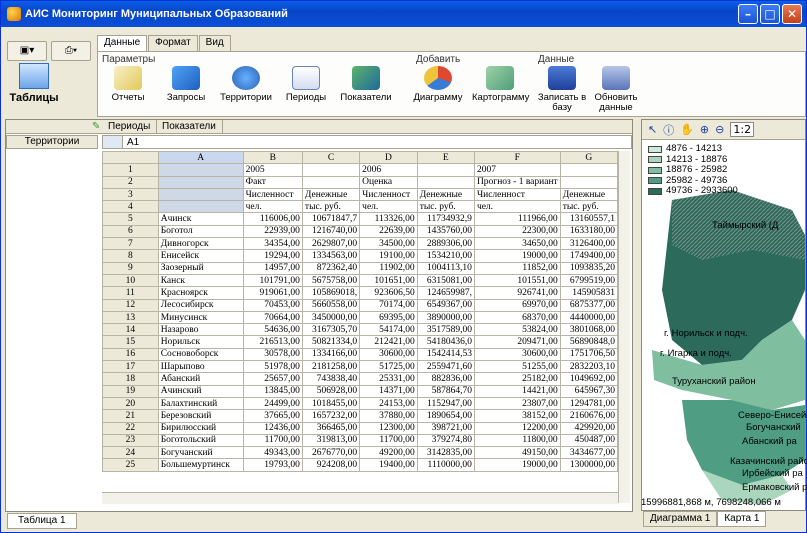 This screenshot has width=807, height=533. What do you see at coordinates (517, 416) in the screenshot?
I see `table-cell: 38152,00` at bounding box center [517, 416].